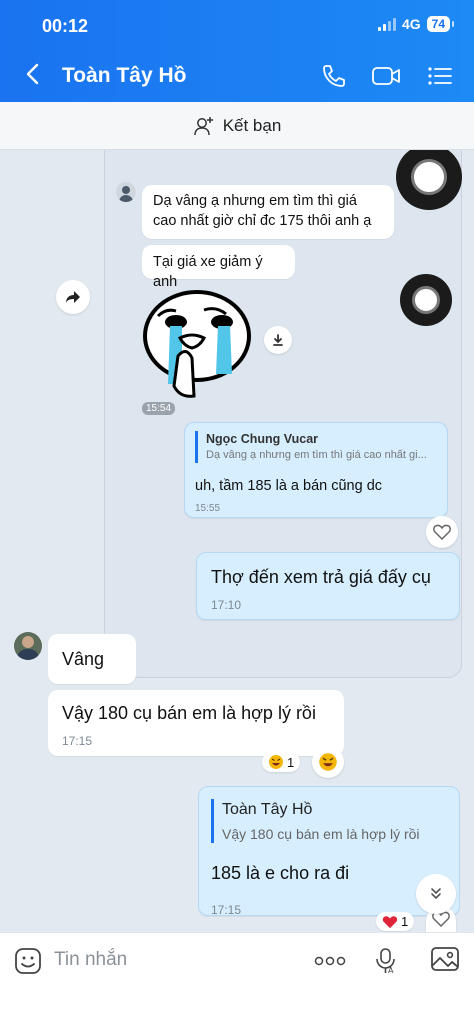  I want to click on list-menu-icon, so click(440, 76).